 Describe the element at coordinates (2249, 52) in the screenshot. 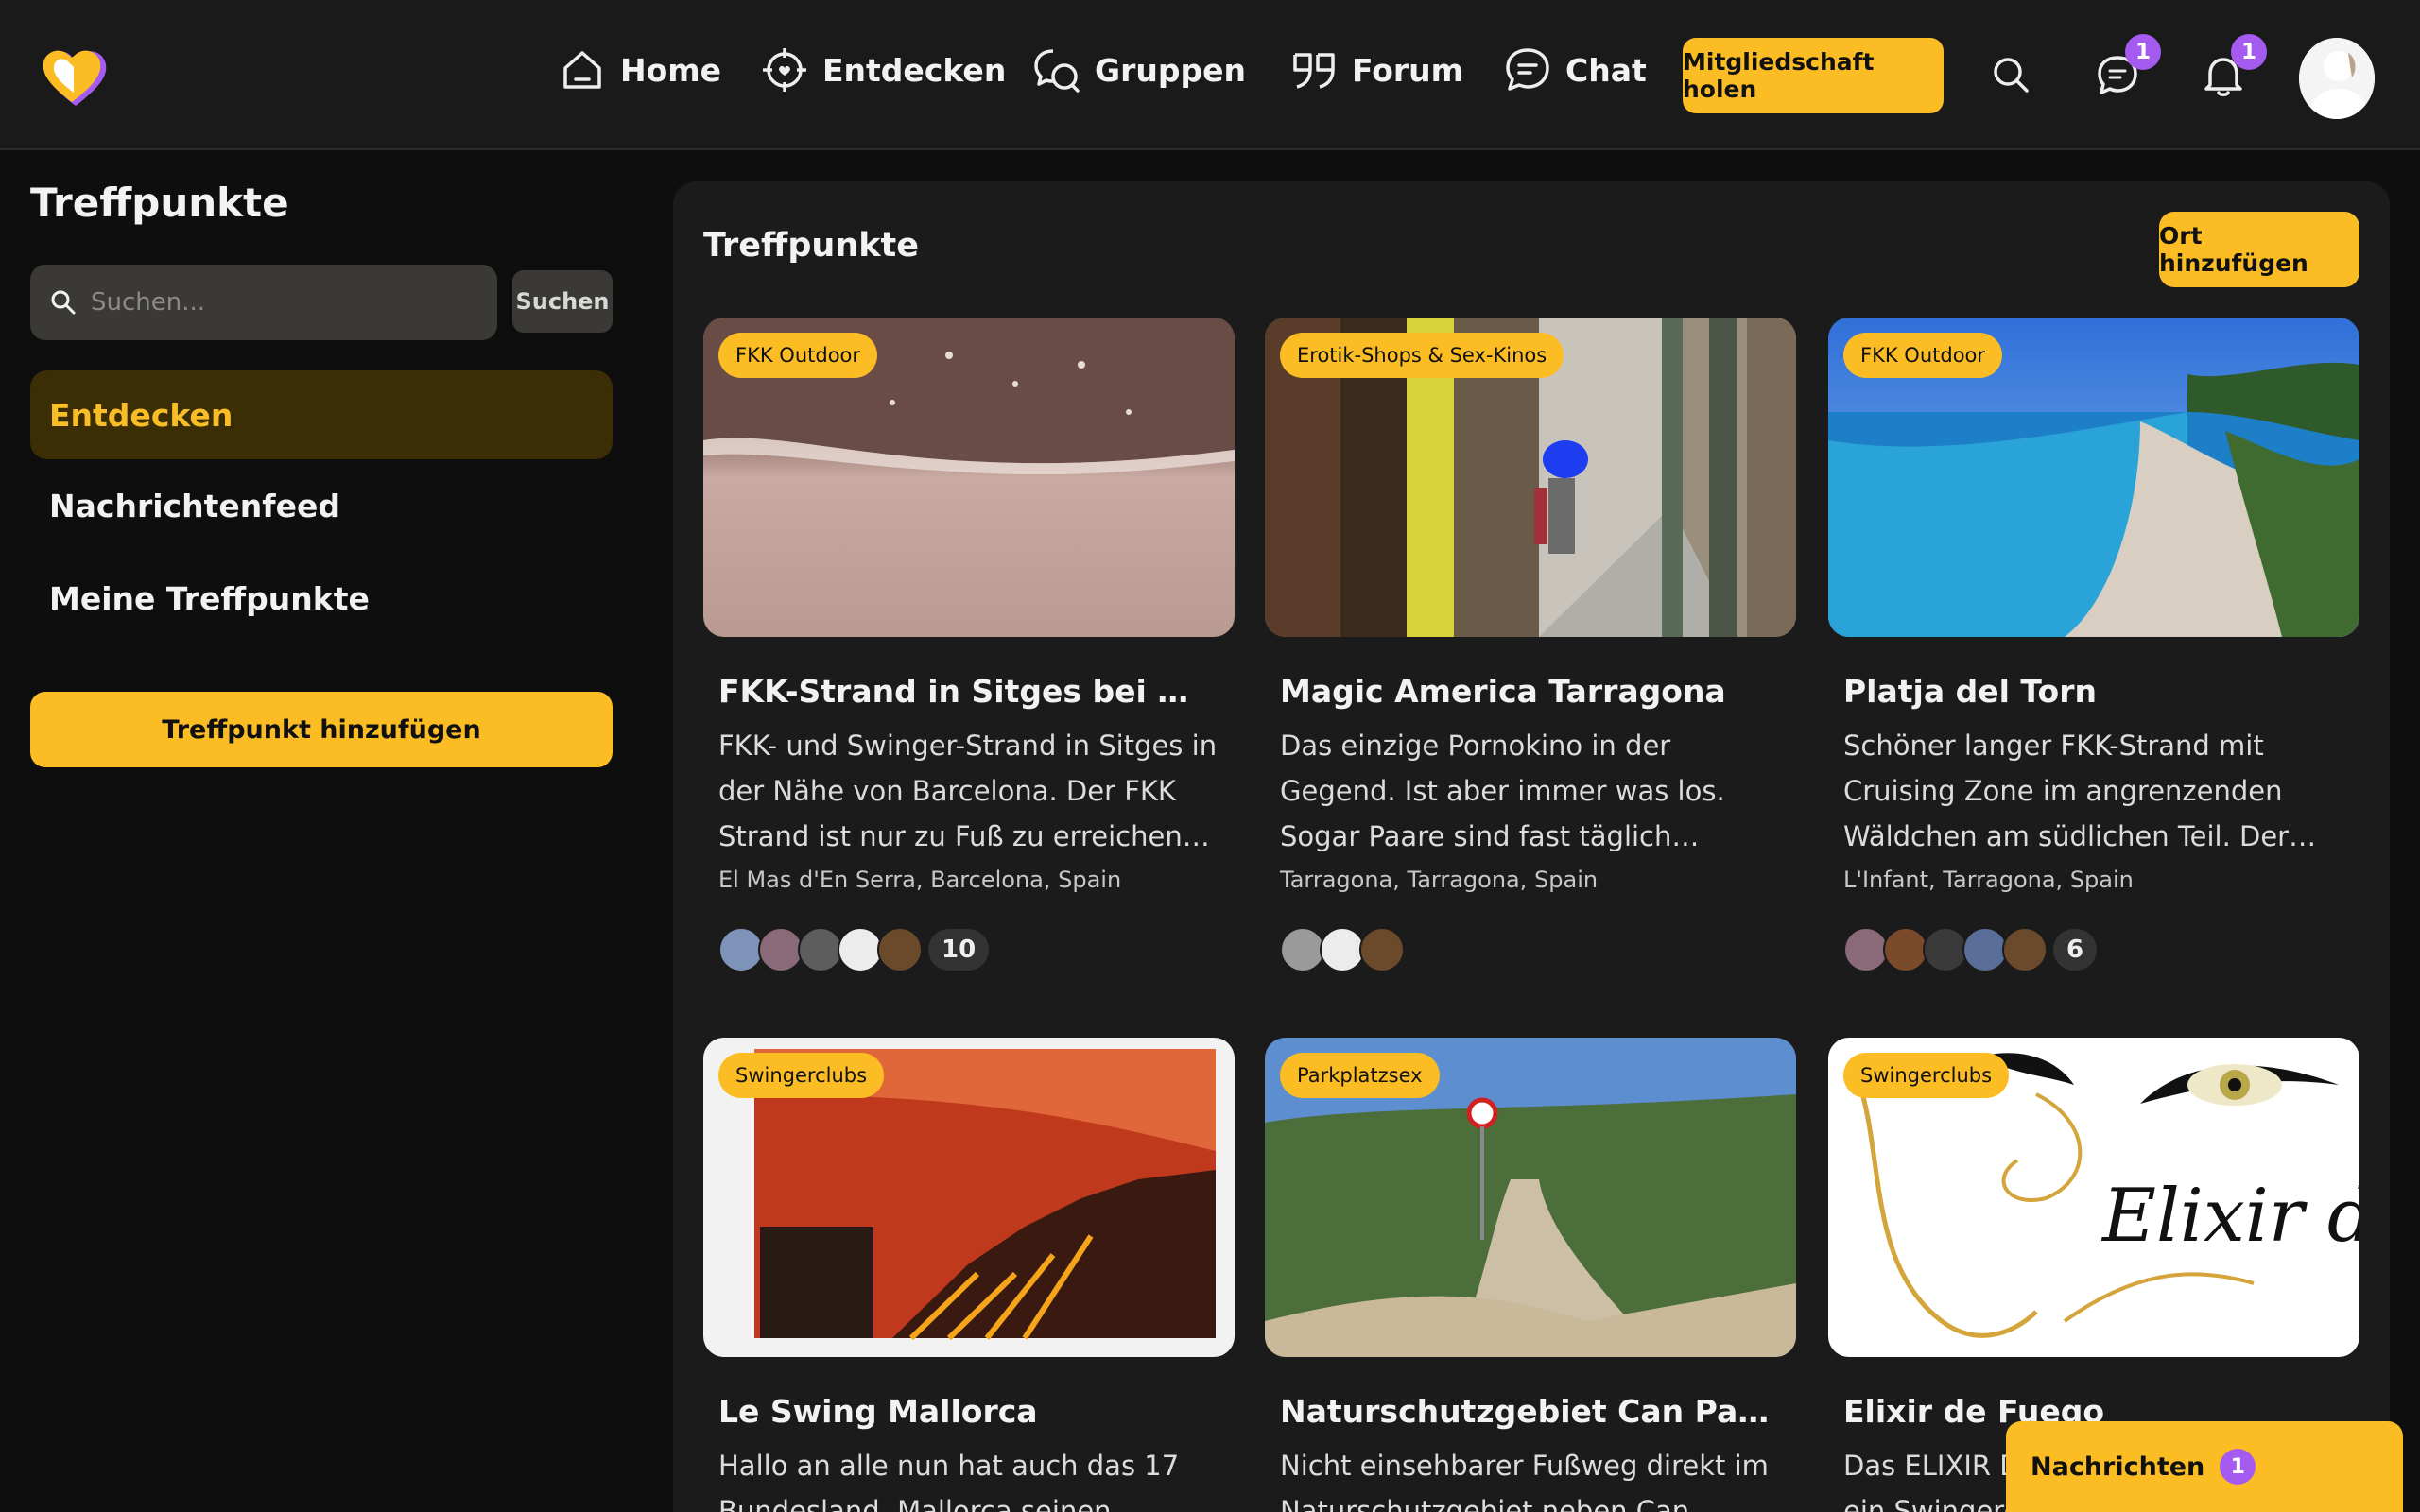

I see `notifications-badge: 1` at that location.